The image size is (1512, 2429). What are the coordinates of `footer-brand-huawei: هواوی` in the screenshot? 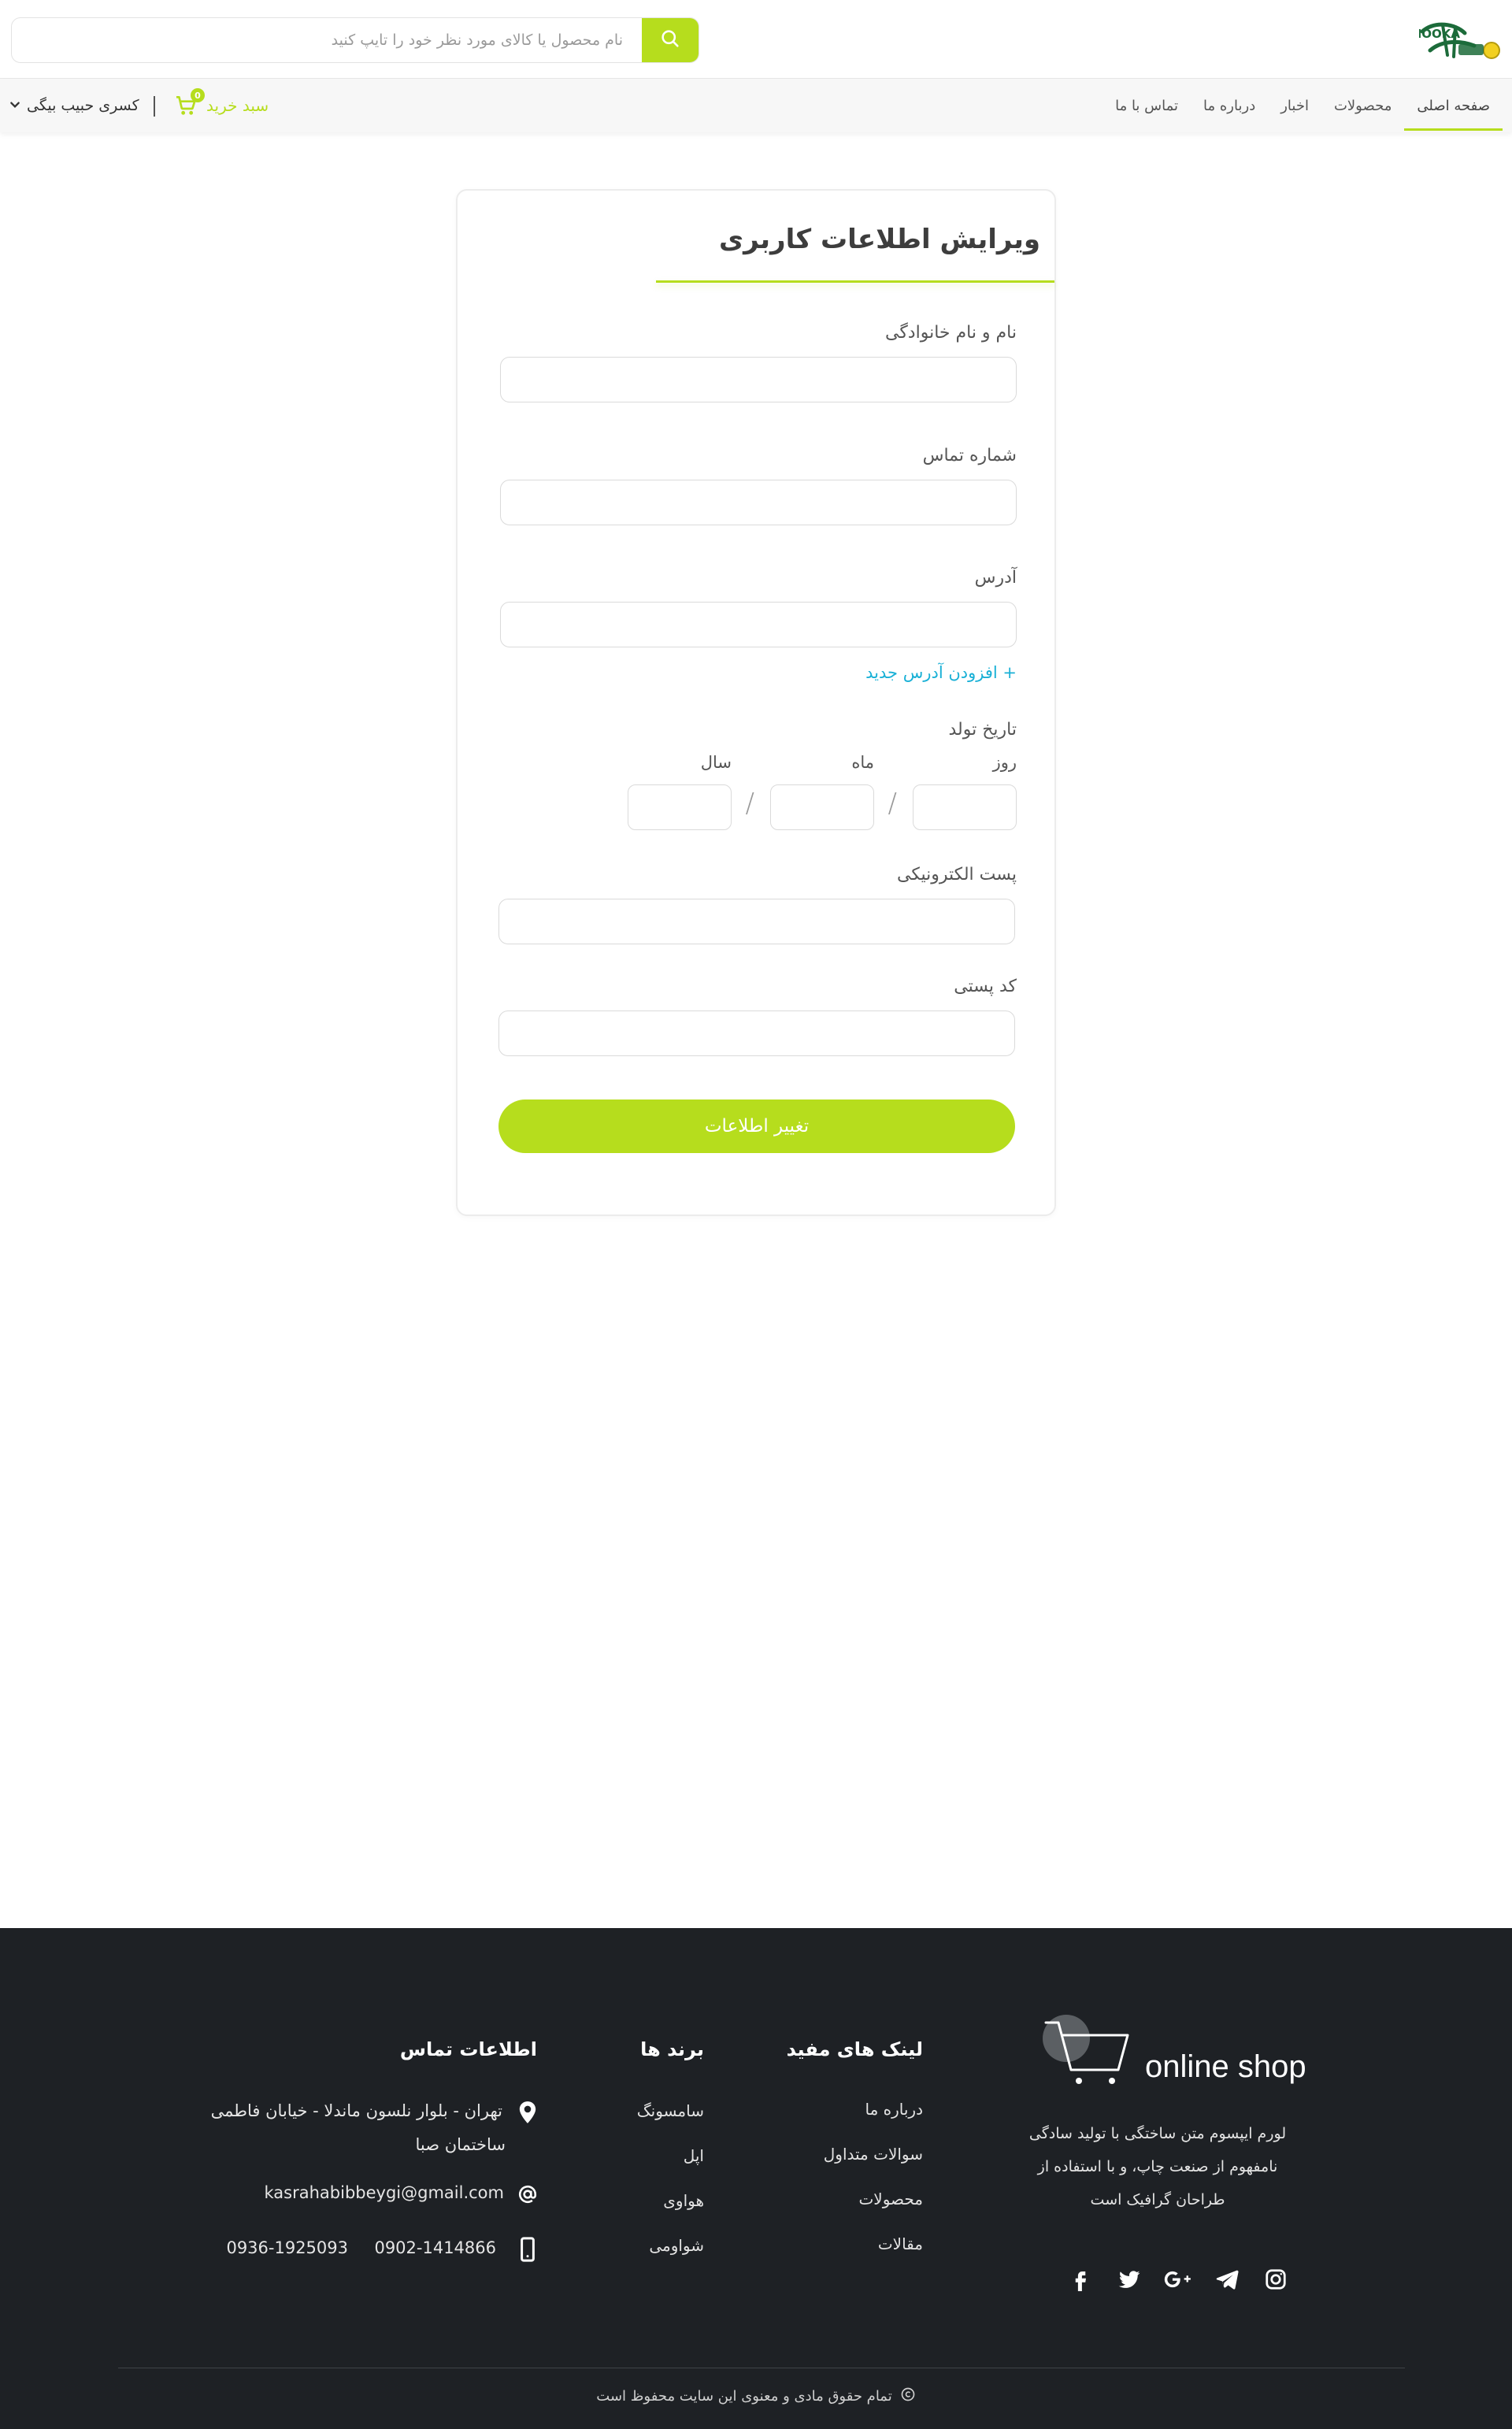 It's located at (683, 2200).